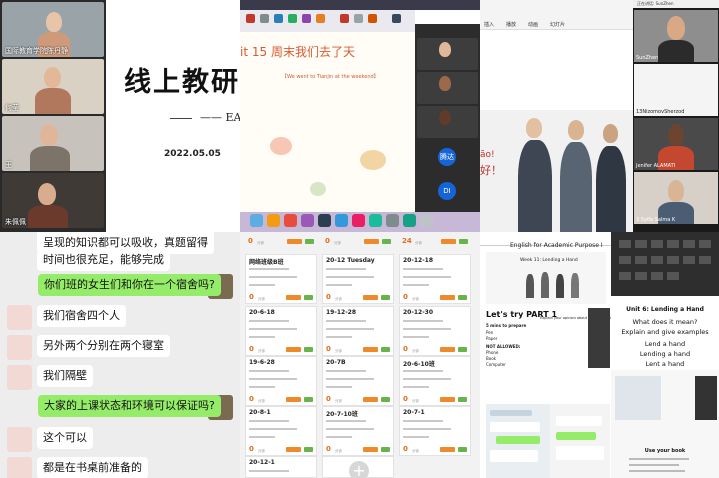 This screenshot has height=478, width=719. I want to click on video-tile: Jenifer ALAMATI, so click(676, 144).